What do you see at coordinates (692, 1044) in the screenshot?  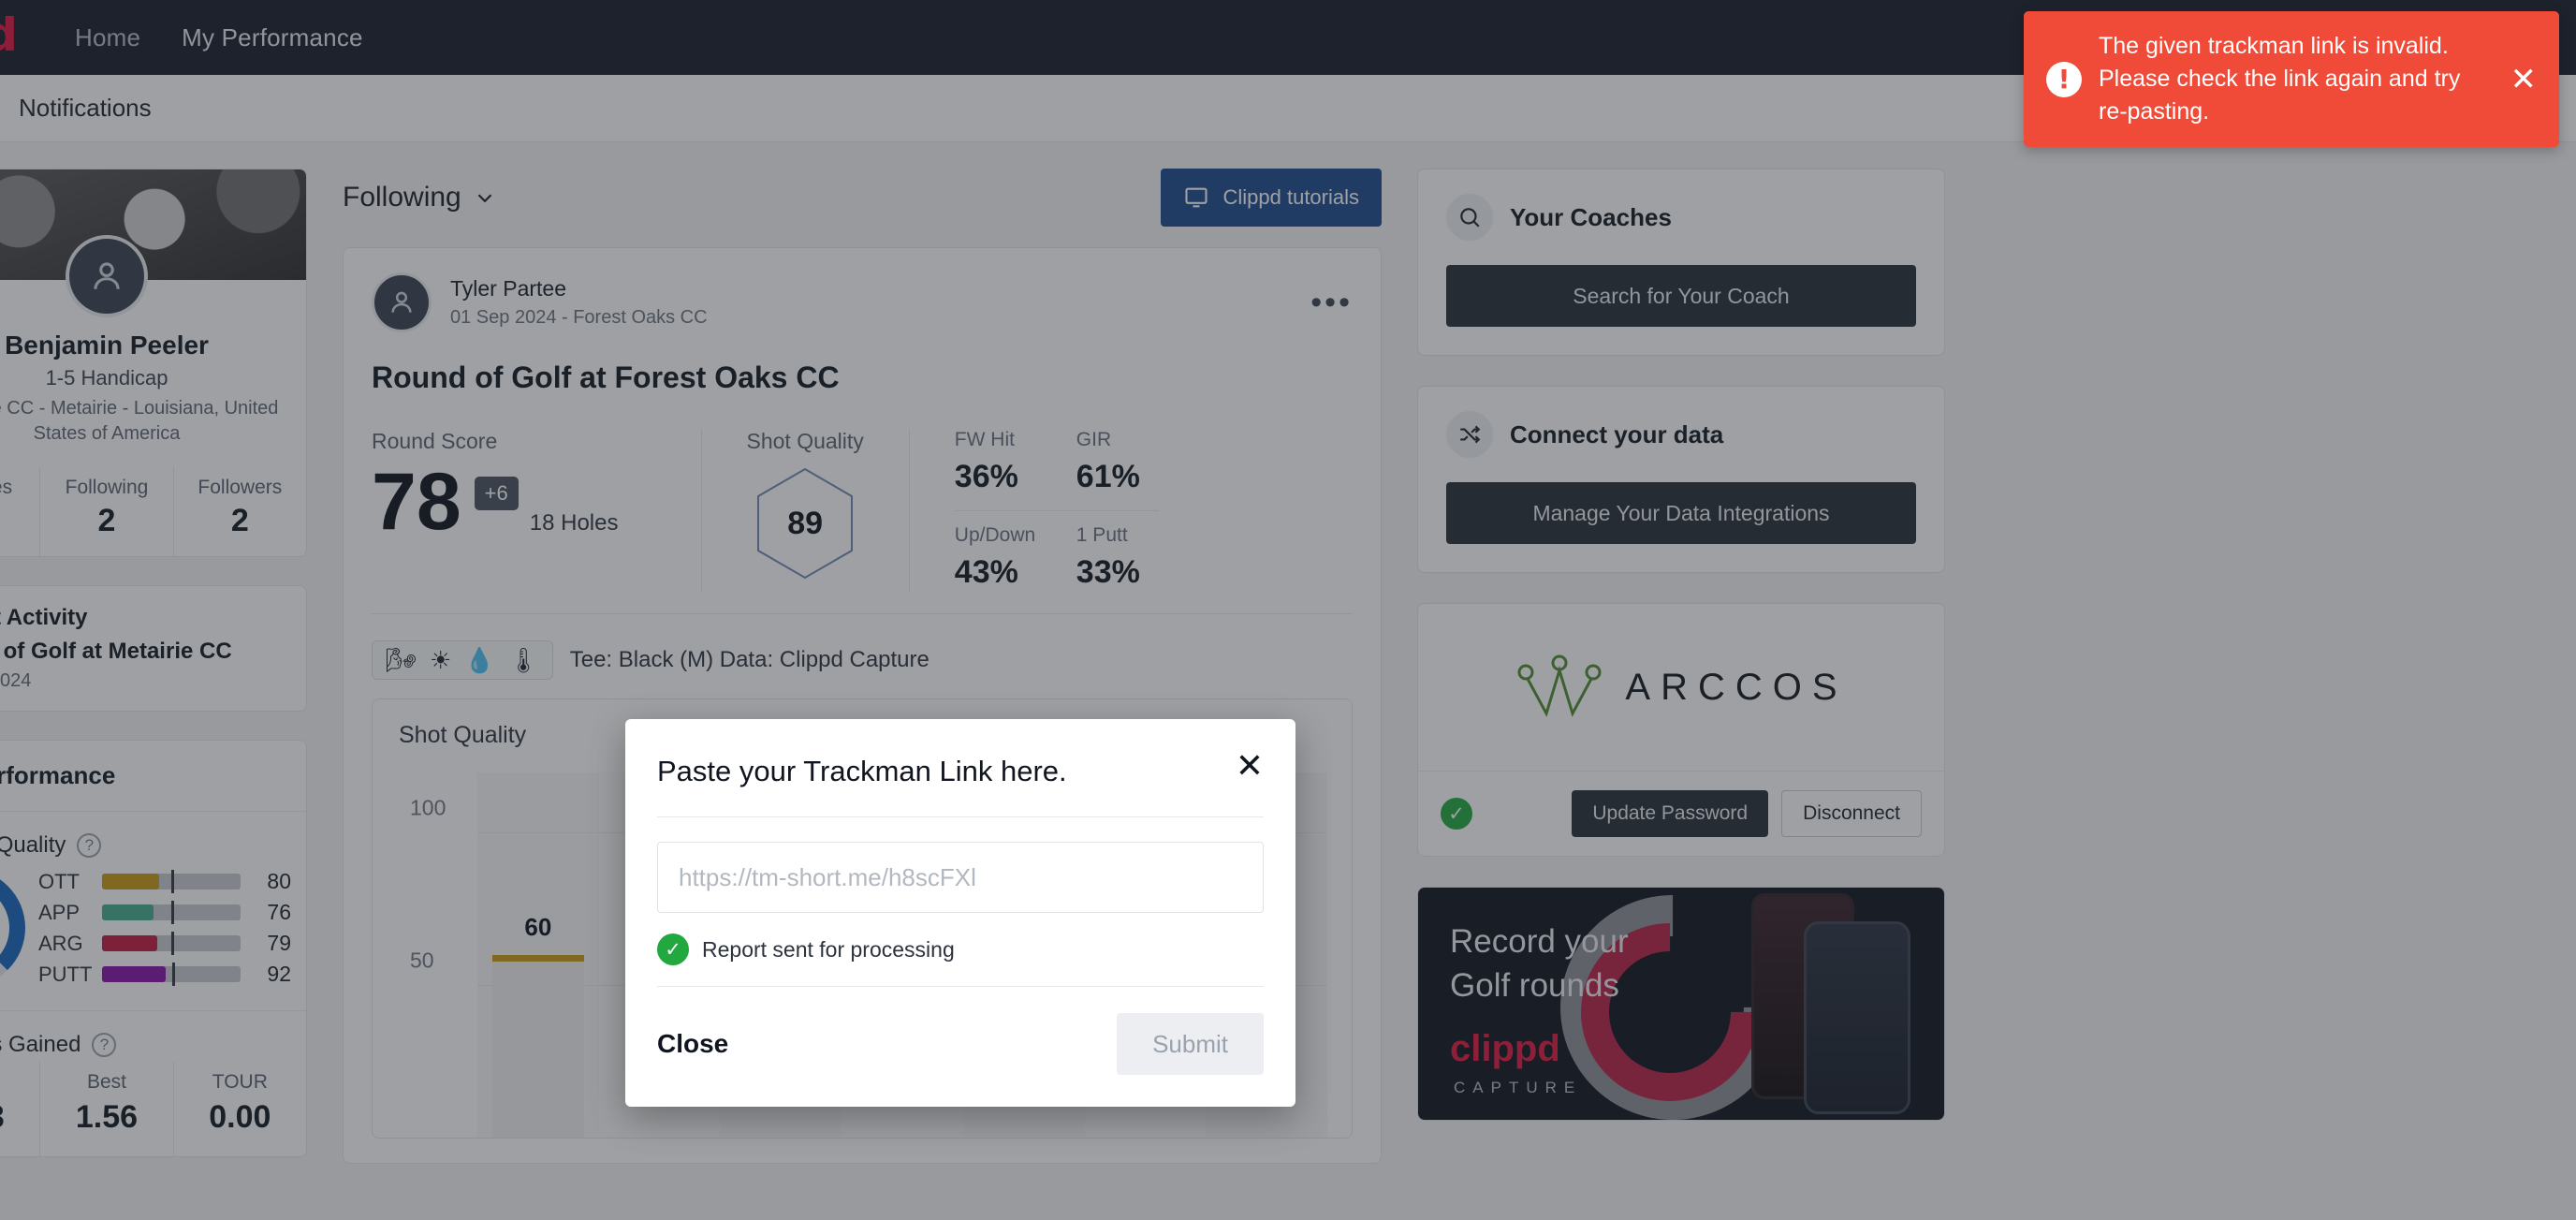 I see `close-button: Close` at bounding box center [692, 1044].